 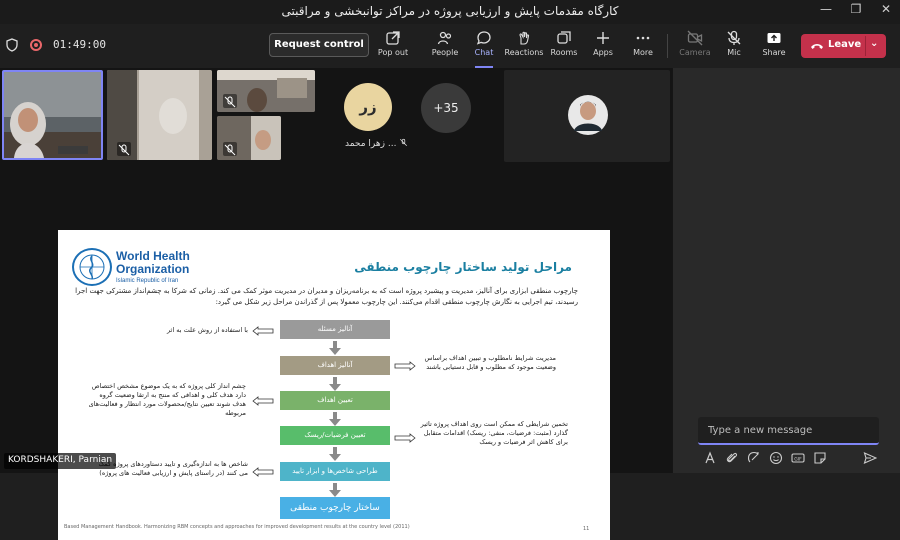 What do you see at coordinates (865, 46) in the screenshot?
I see `leave-separator` at bounding box center [865, 46].